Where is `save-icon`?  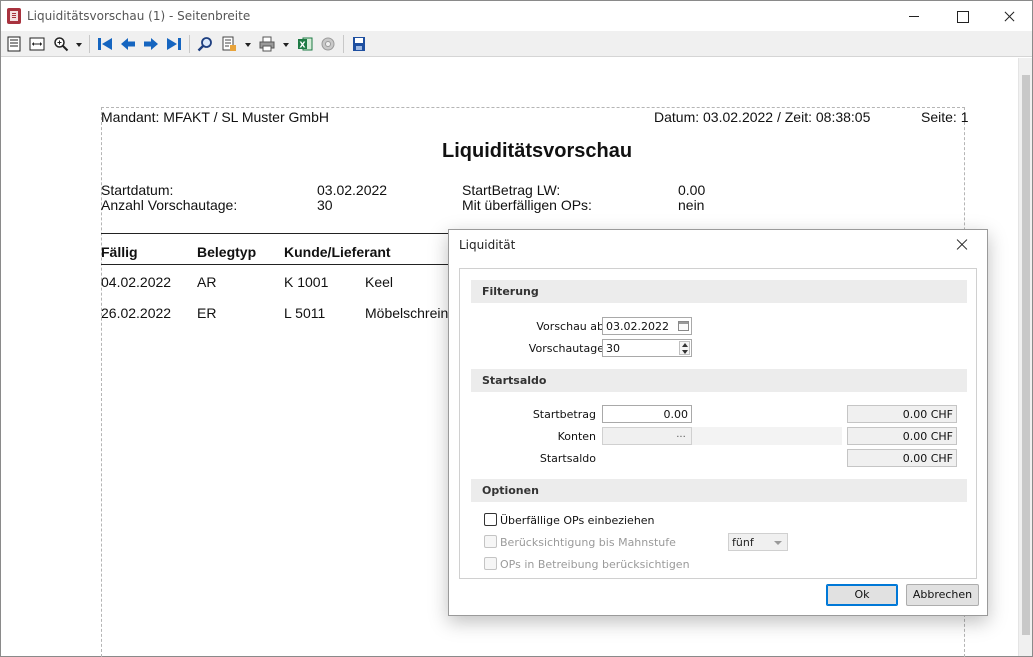 save-icon is located at coordinates (359, 44).